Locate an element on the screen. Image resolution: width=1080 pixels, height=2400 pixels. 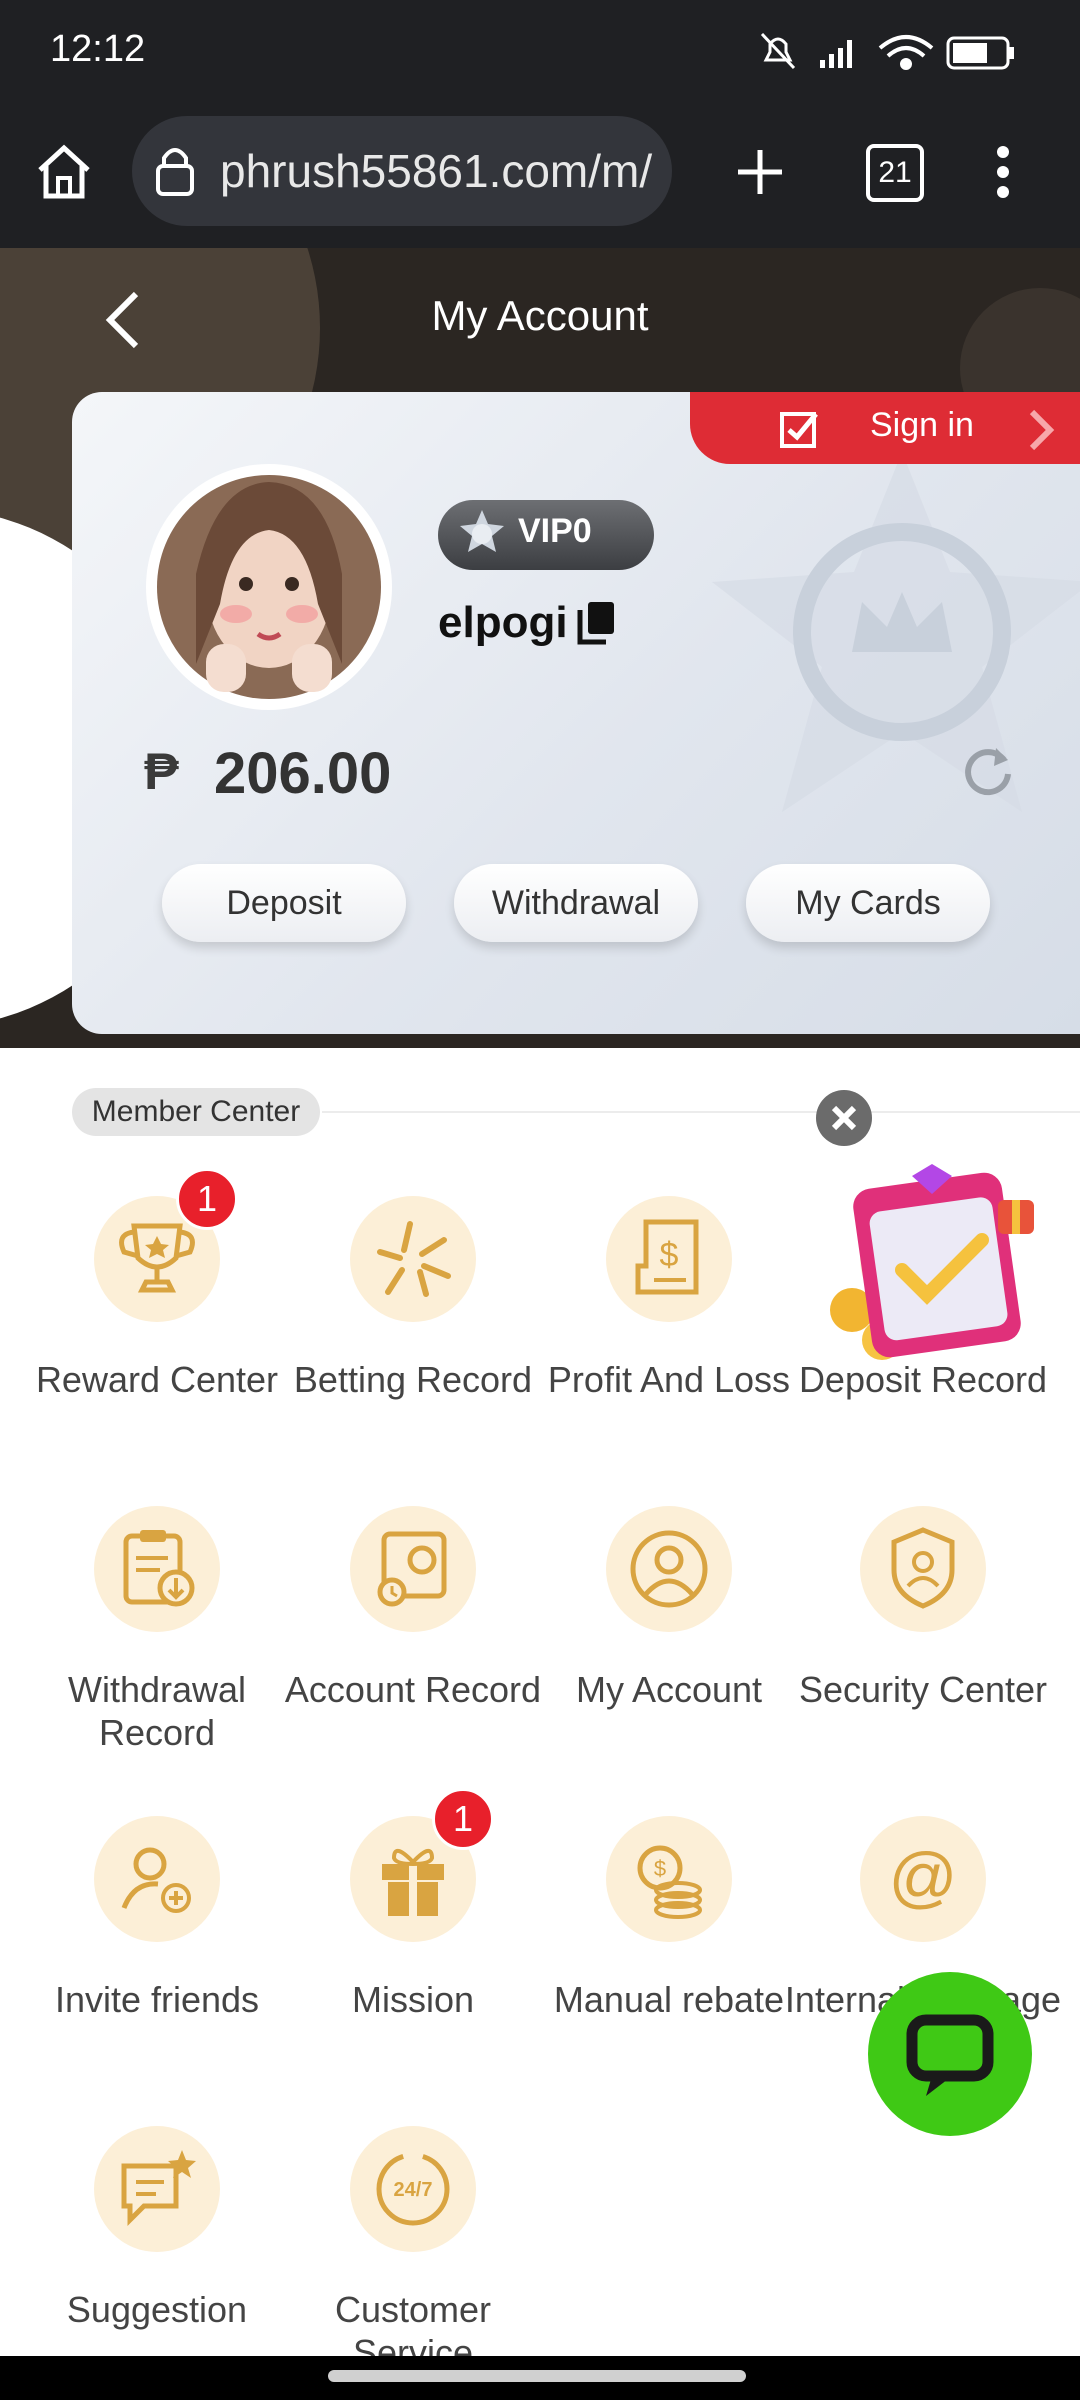
battery-icon is located at coordinates (980, 53).